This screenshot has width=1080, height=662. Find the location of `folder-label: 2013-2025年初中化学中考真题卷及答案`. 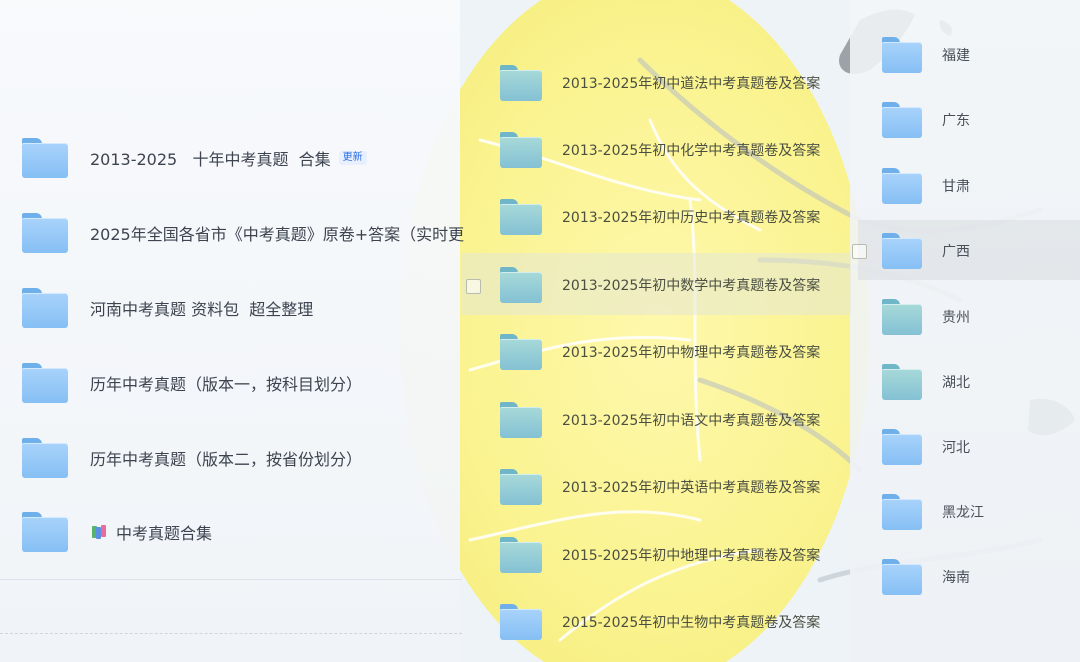

folder-label: 2013-2025年初中化学中考真题卷及答案 is located at coordinates (691, 151).